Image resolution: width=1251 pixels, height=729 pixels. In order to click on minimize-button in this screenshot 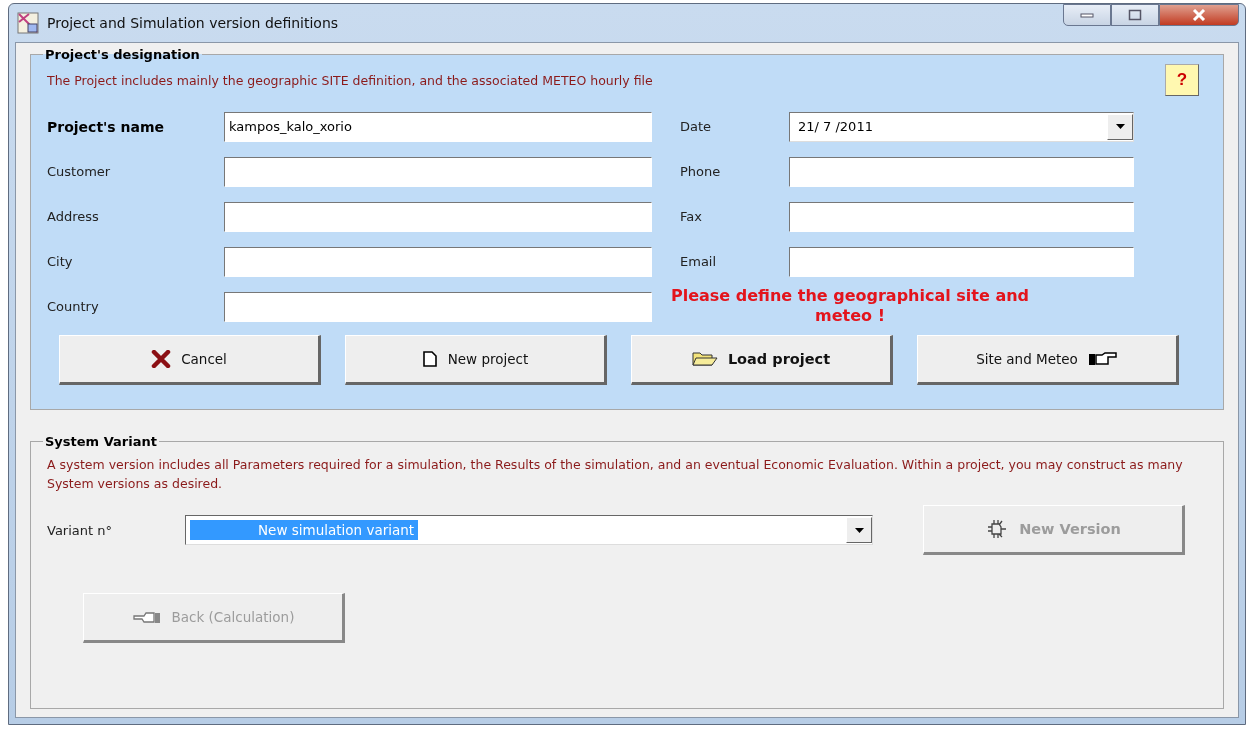, I will do `click(1087, 15)`.